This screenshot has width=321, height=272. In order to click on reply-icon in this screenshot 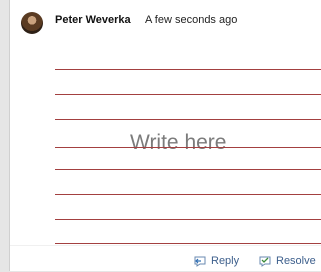, I will do `click(200, 261)`.